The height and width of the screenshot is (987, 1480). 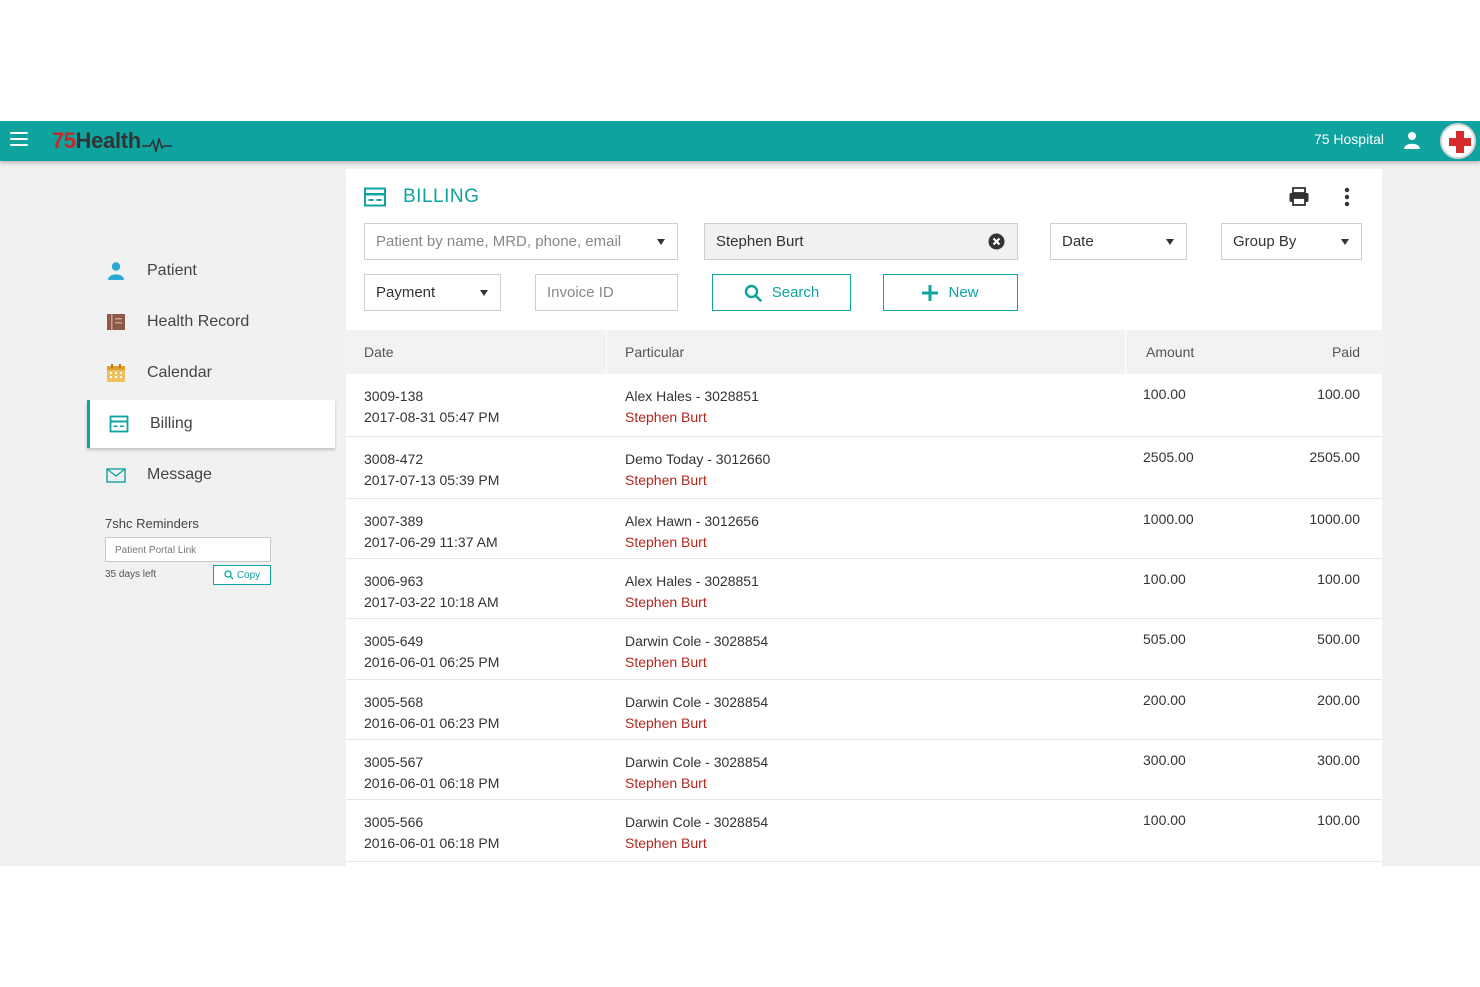 What do you see at coordinates (179, 474) in the screenshot?
I see `sidebar-item-label: Message` at bounding box center [179, 474].